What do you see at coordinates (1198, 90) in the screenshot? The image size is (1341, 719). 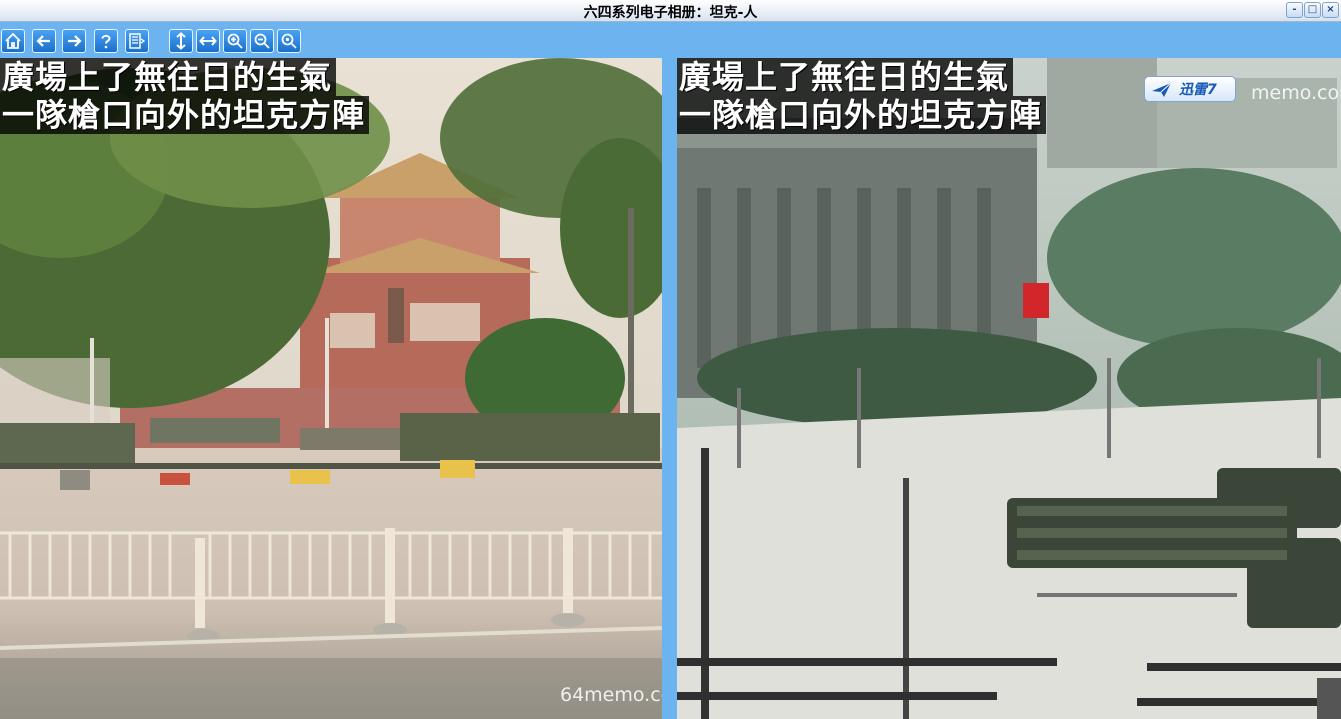 I see `xunlei-badge-label: 迅雷7` at bounding box center [1198, 90].